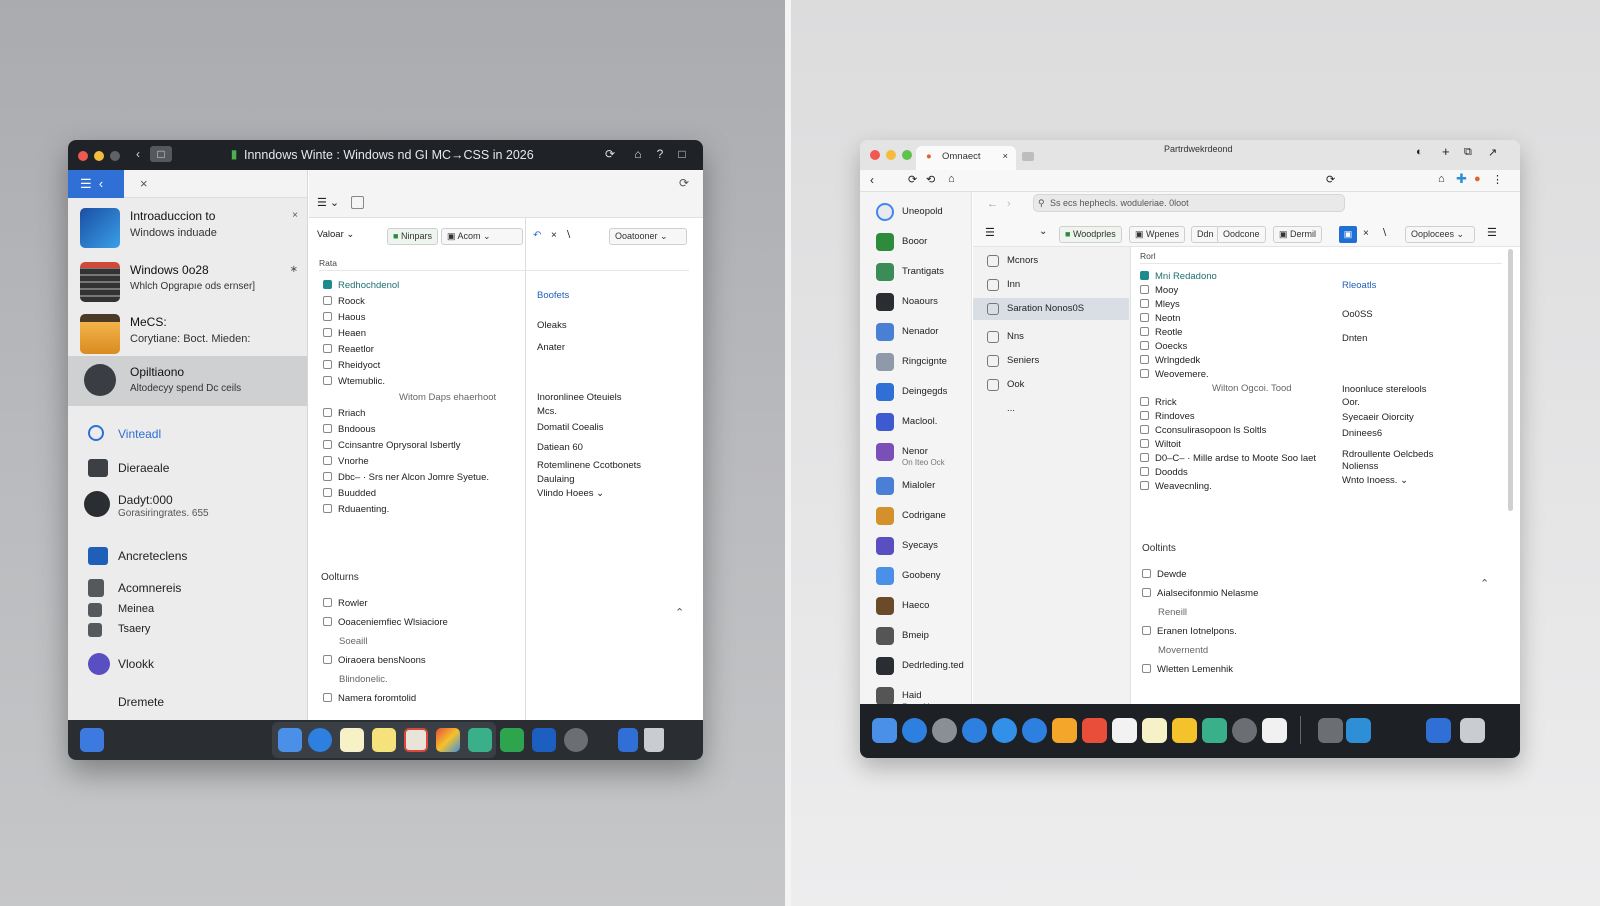 The height and width of the screenshot is (906, 1600). I want to click on stickies-icon, so click(384, 740).